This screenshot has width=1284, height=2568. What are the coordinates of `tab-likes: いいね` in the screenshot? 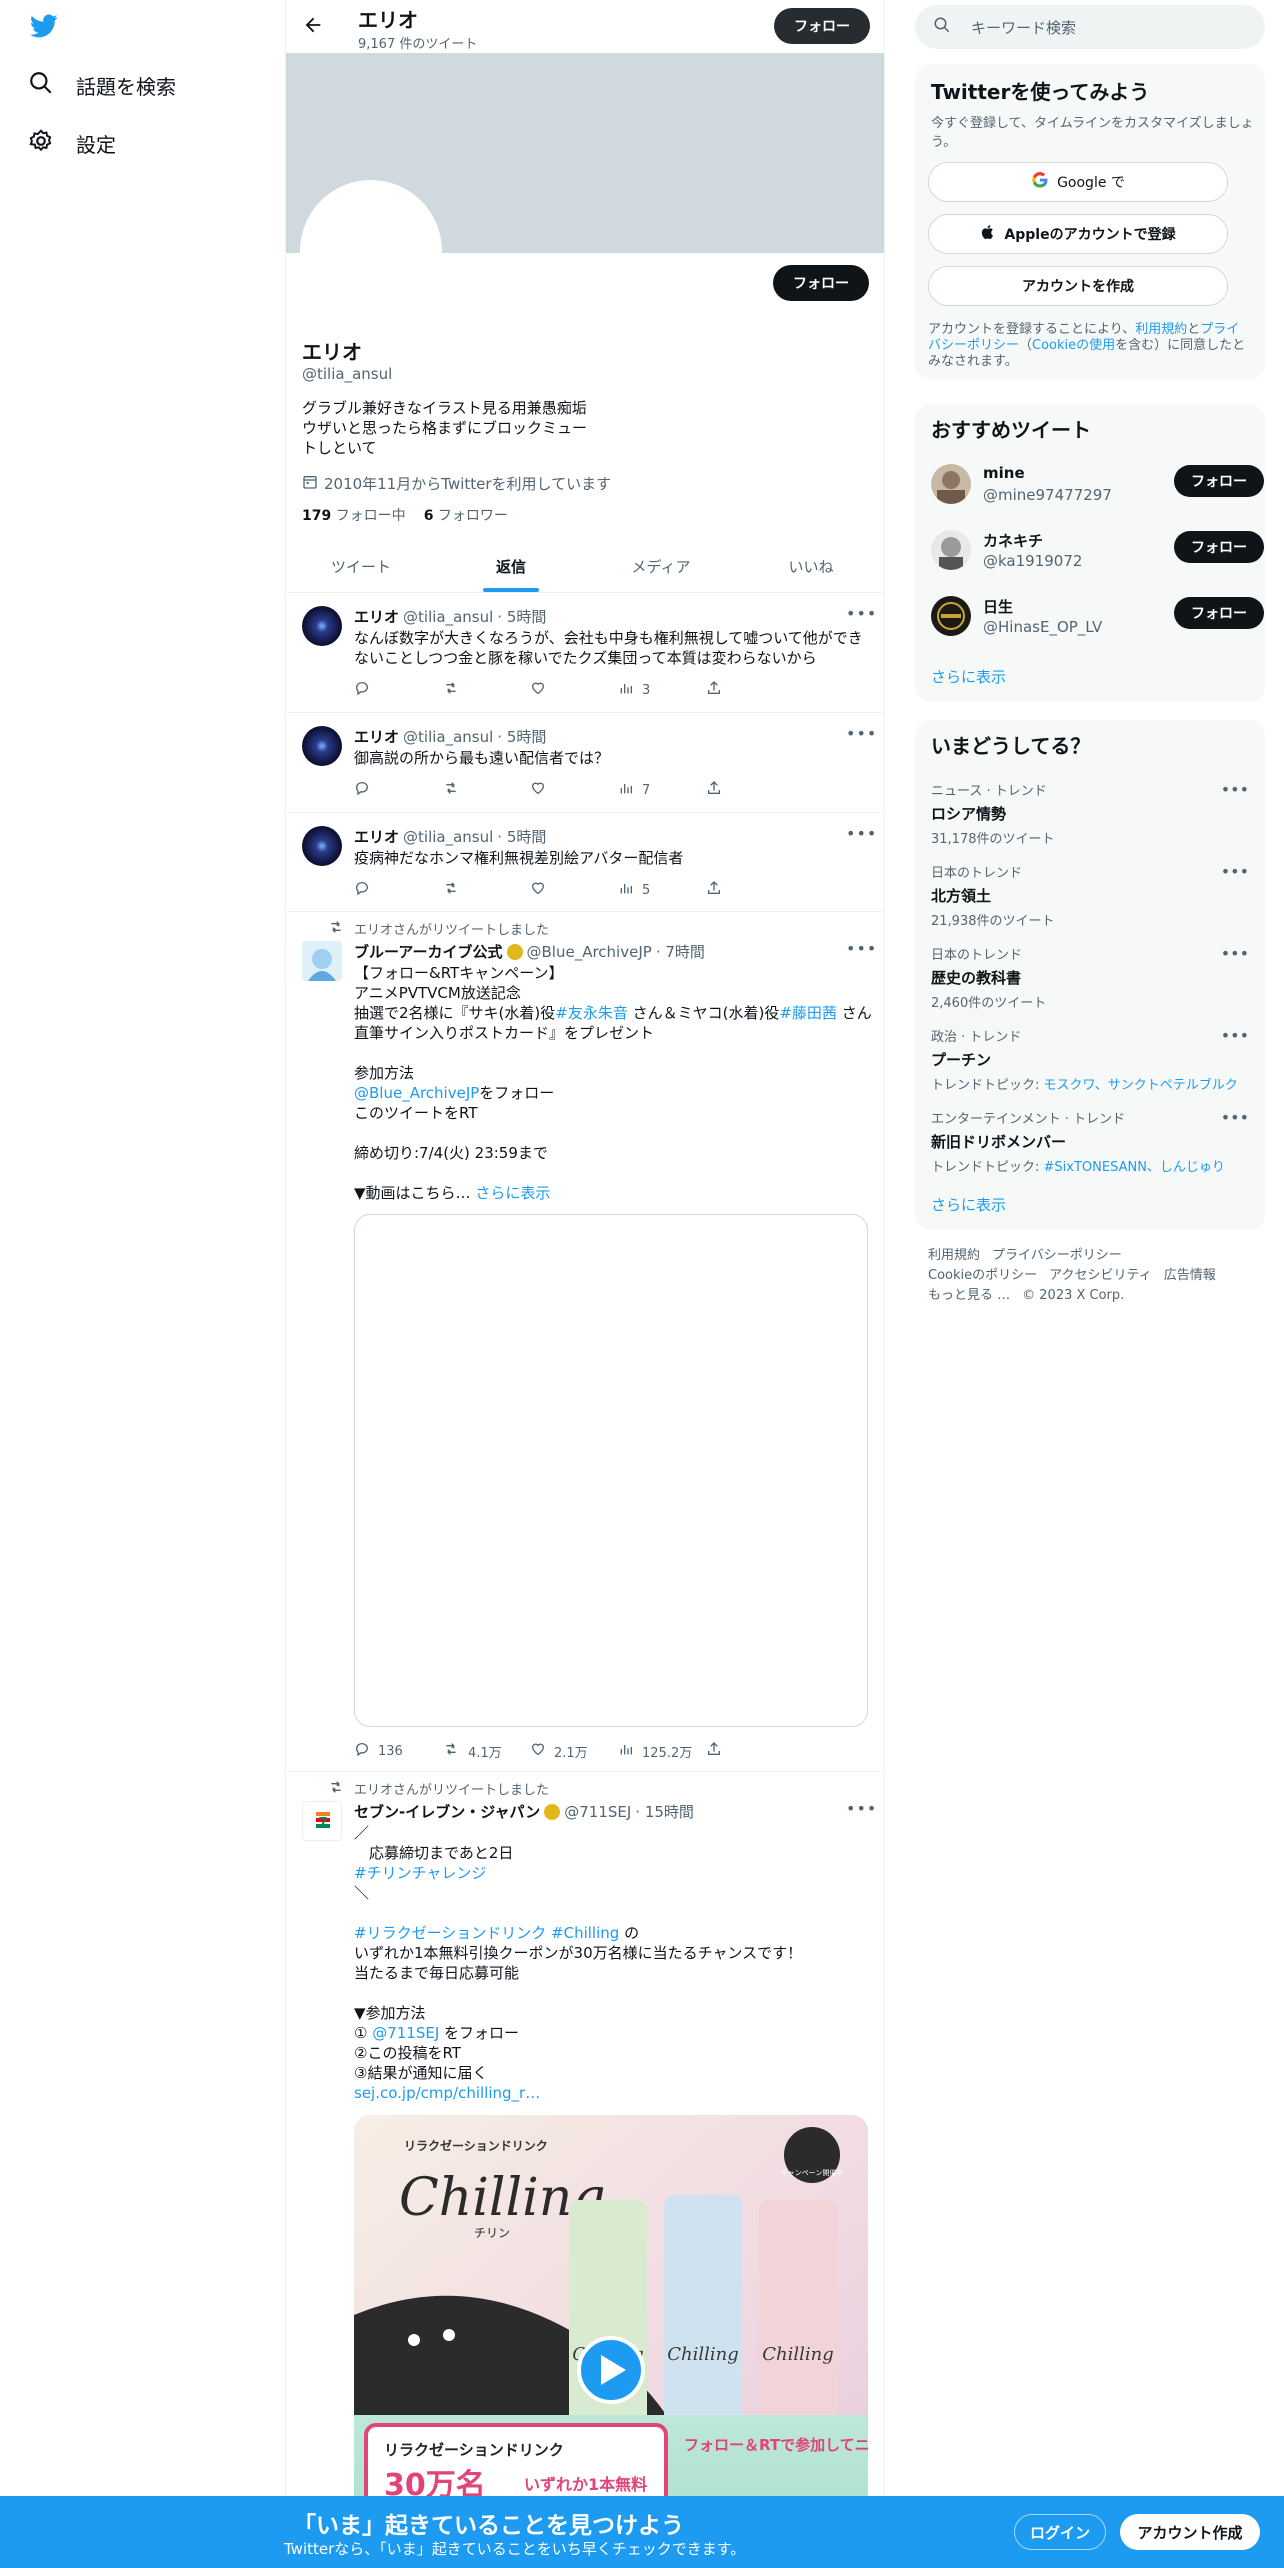 It's located at (810, 566).